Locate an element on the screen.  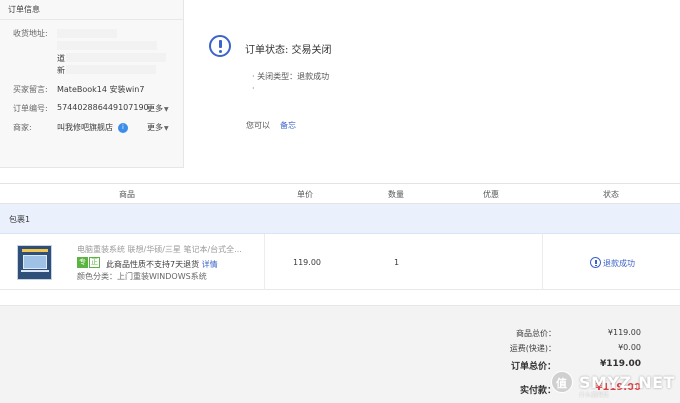
merchant-name: 叫我修吧旗舰店 is located at coordinates (85, 127).